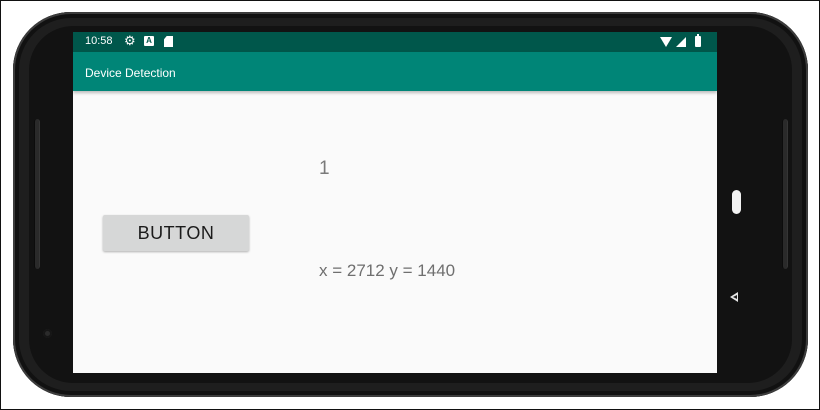 This screenshot has width=820, height=410. I want to click on count-text: 1, so click(324, 168).